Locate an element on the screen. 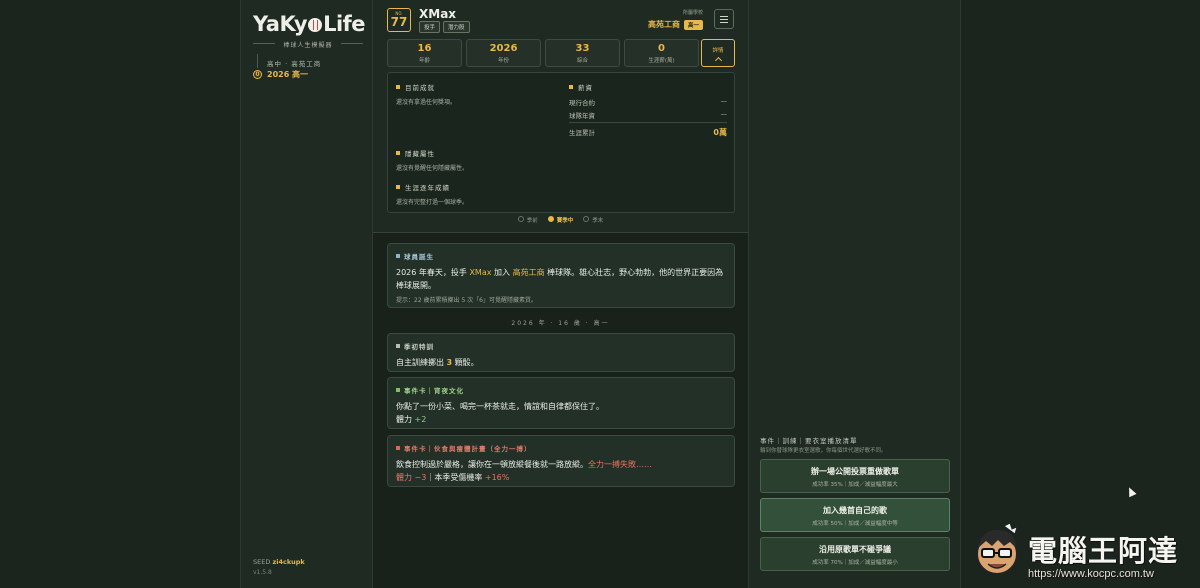 This screenshot has width=1200, height=588. salary-total-label: 生涯累計 is located at coordinates (582, 133).